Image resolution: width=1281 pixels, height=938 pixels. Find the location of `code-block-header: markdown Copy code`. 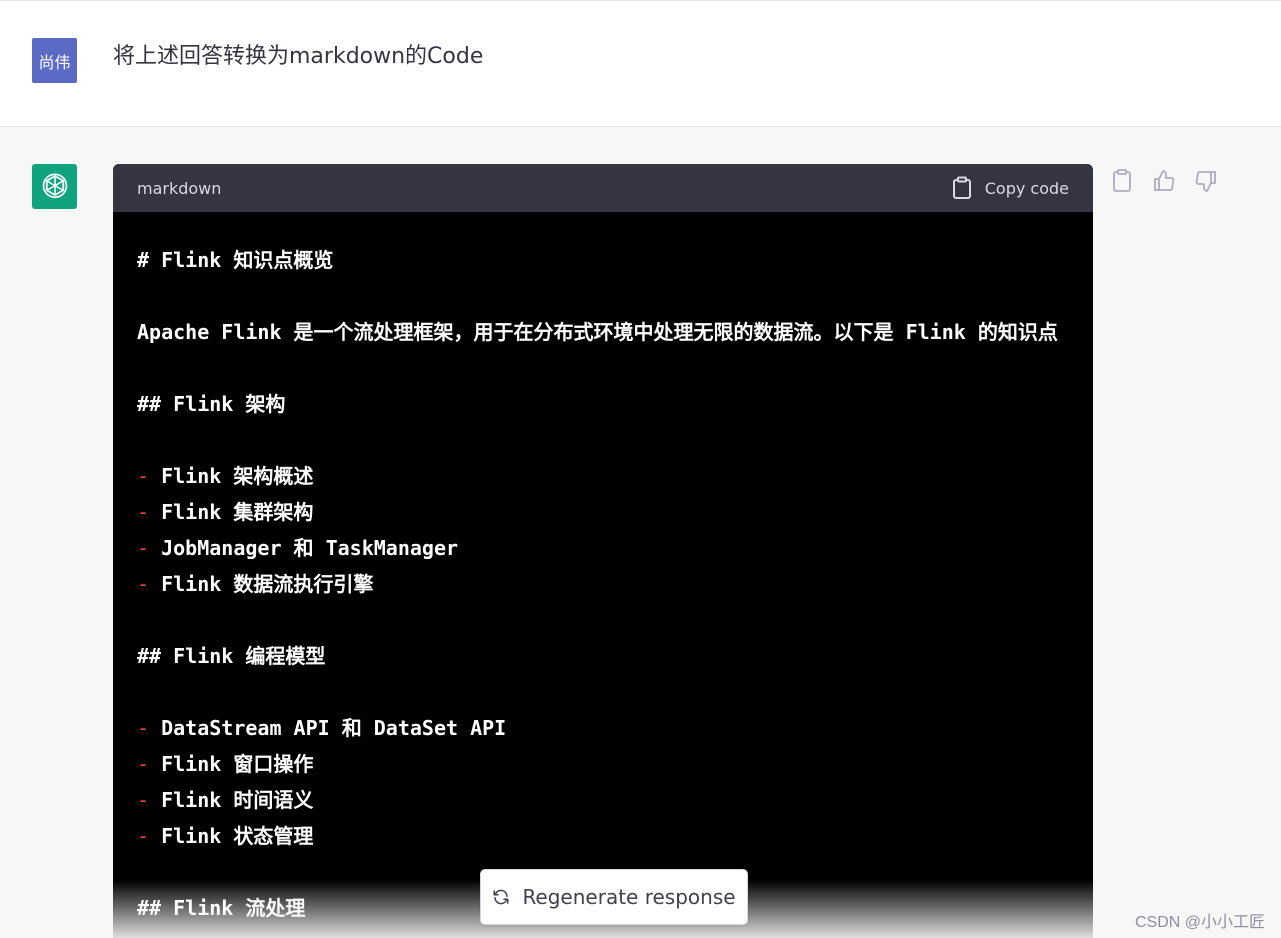

code-block-header: markdown Copy code is located at coordinates (603, 188).